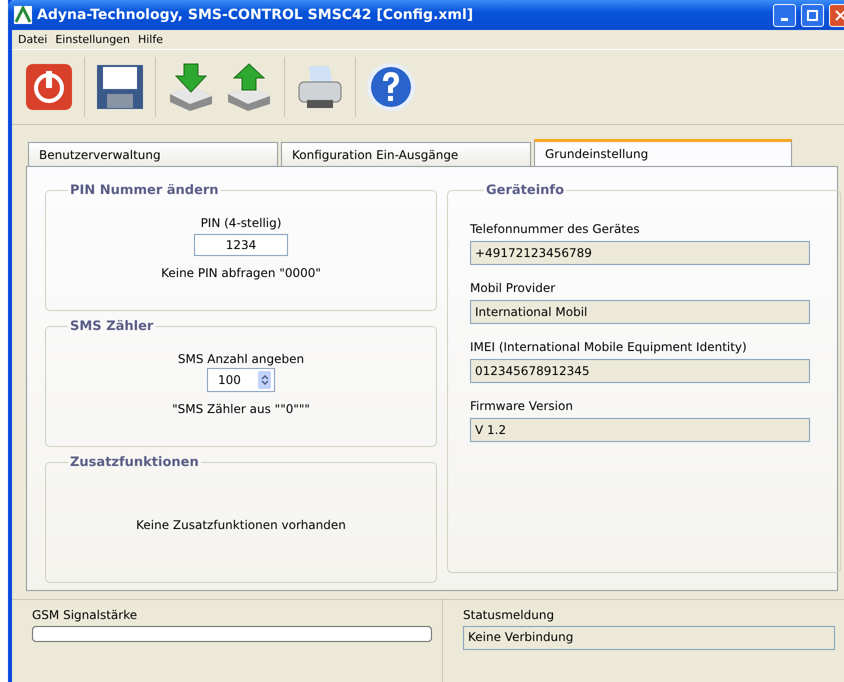 The height and width of the screenshot is (682, 844). Describe the element at coordinates (85, 615) in the screenshot. I see `signal-label: GSM Signalstärke` at that location.